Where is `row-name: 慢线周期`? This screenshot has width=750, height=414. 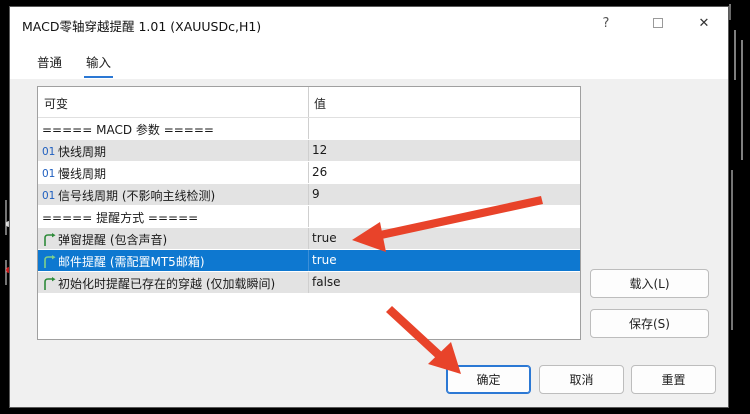 row-name: 慢线周期 is located at coordinates (82, 174).